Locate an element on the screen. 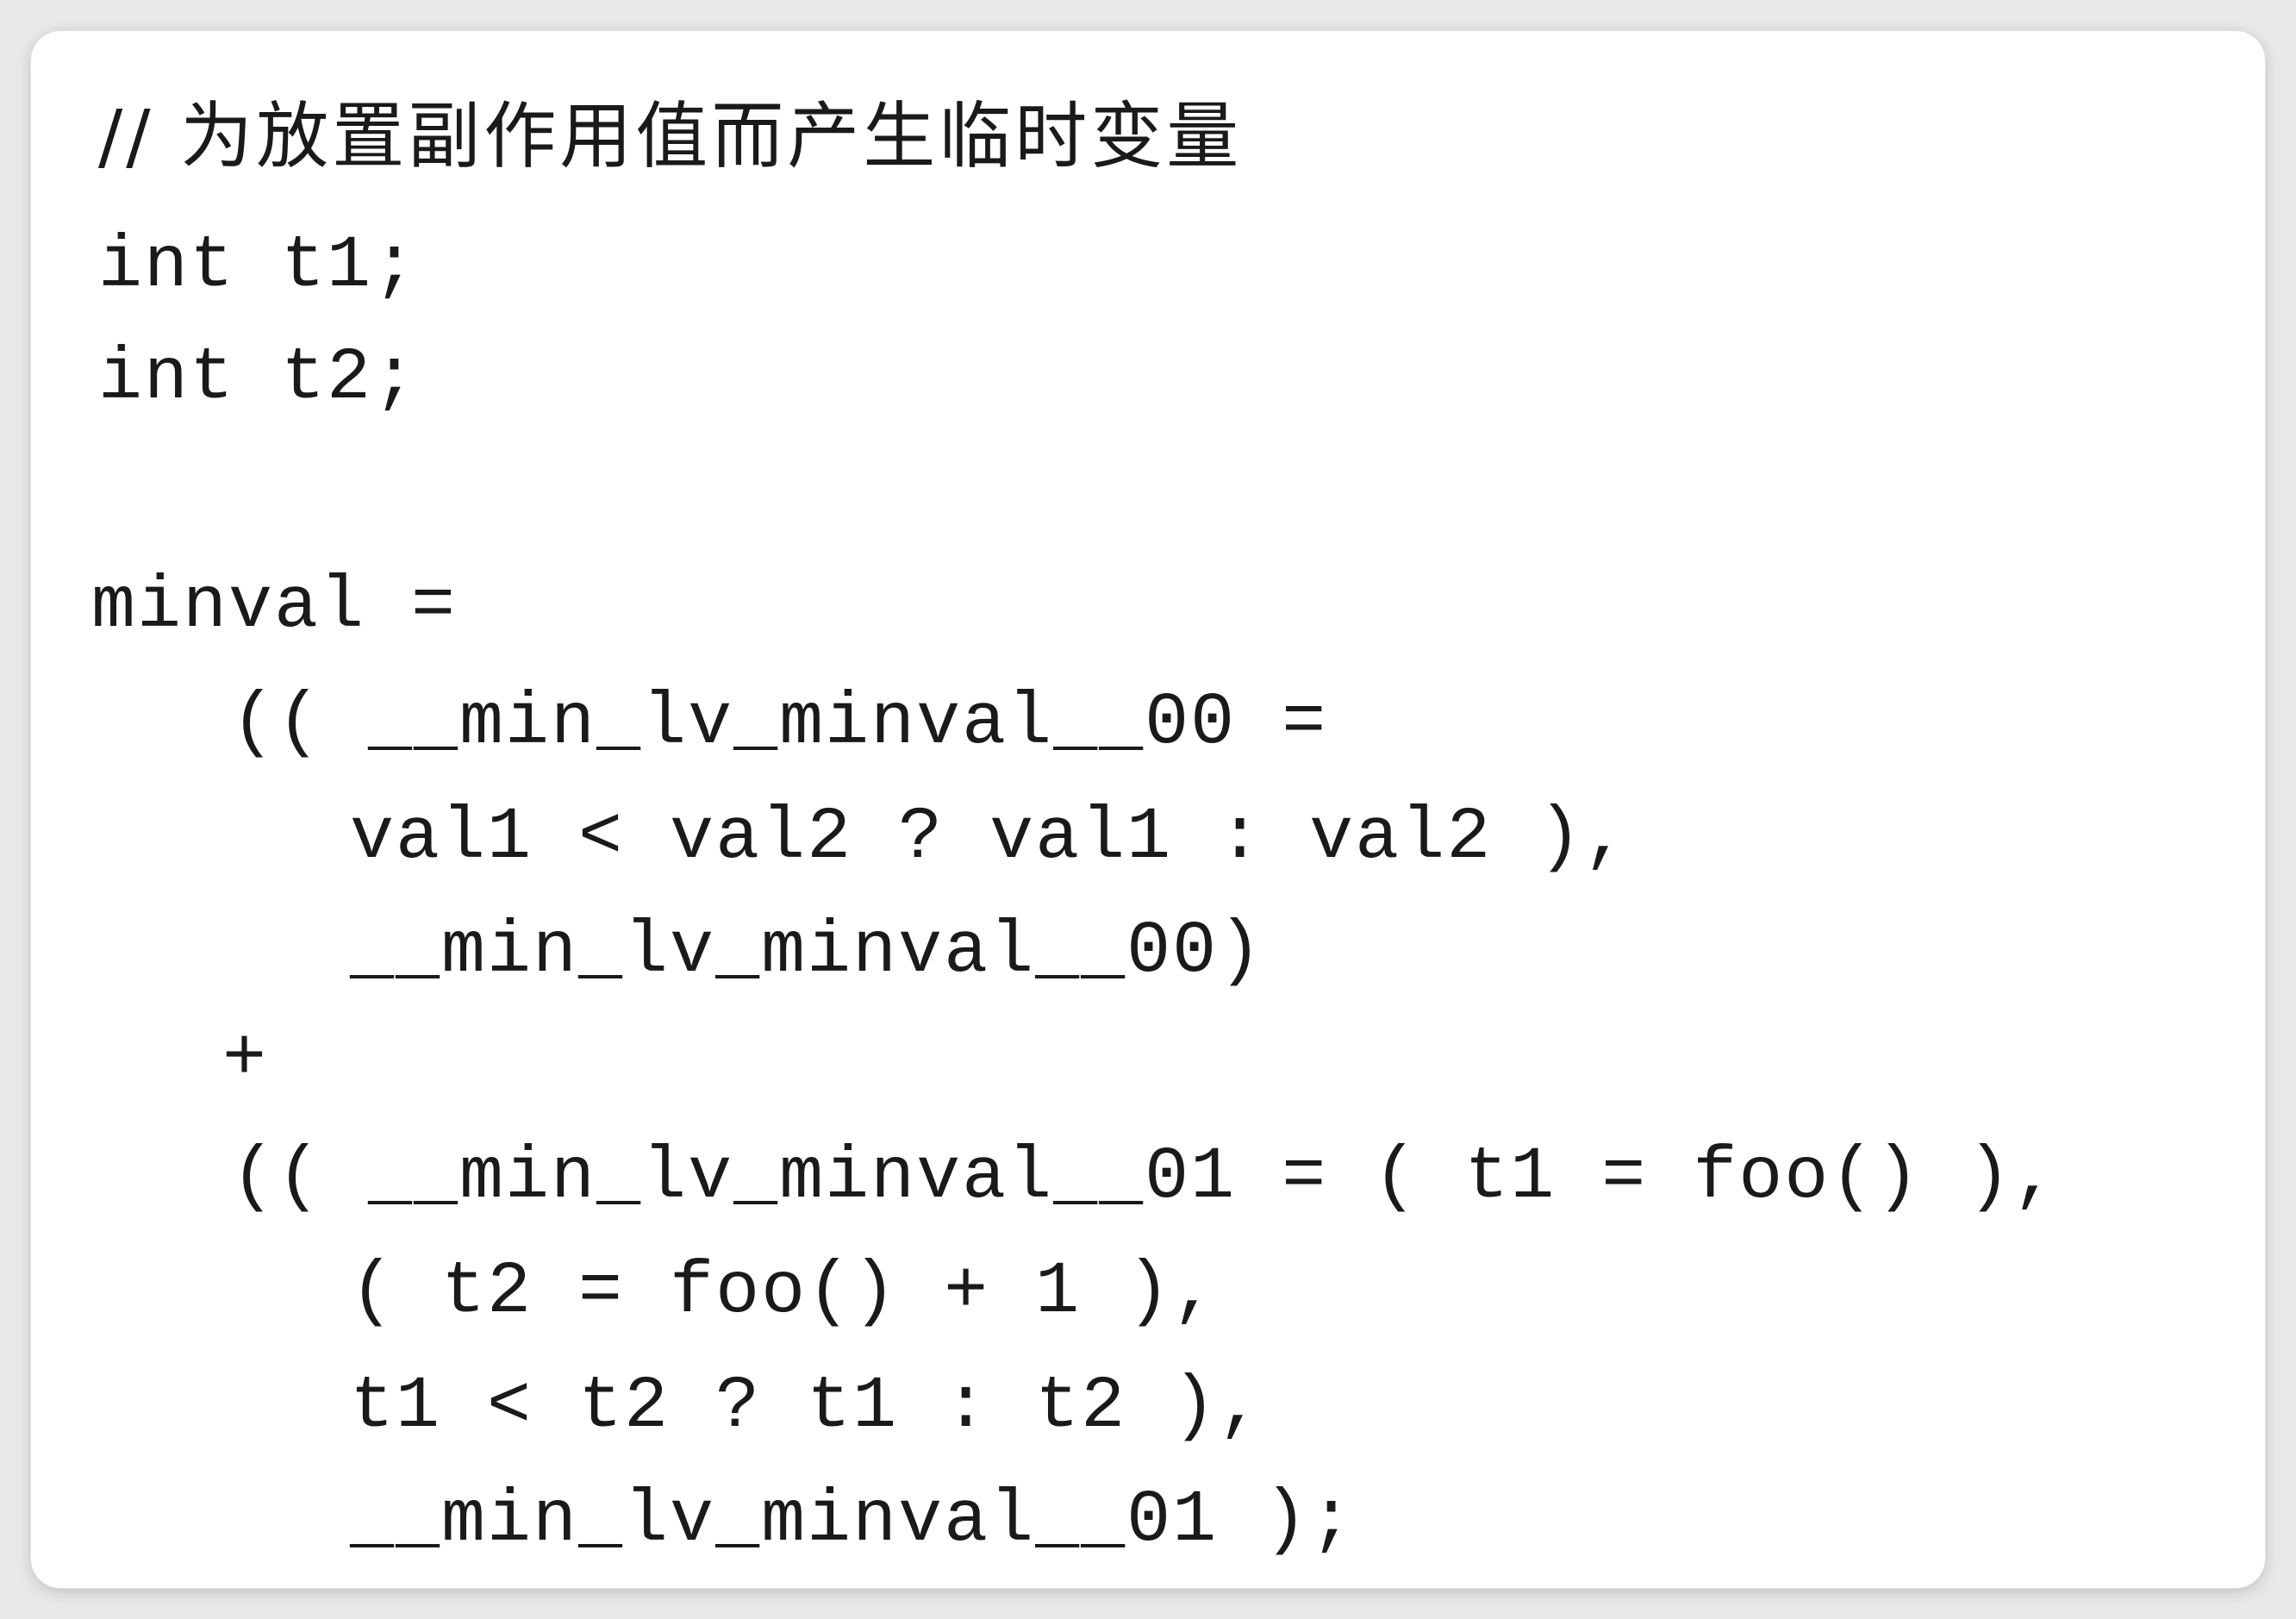  code-line-9: ( t2 = foo() + 1 ), is located at coordinates (784, 1292).